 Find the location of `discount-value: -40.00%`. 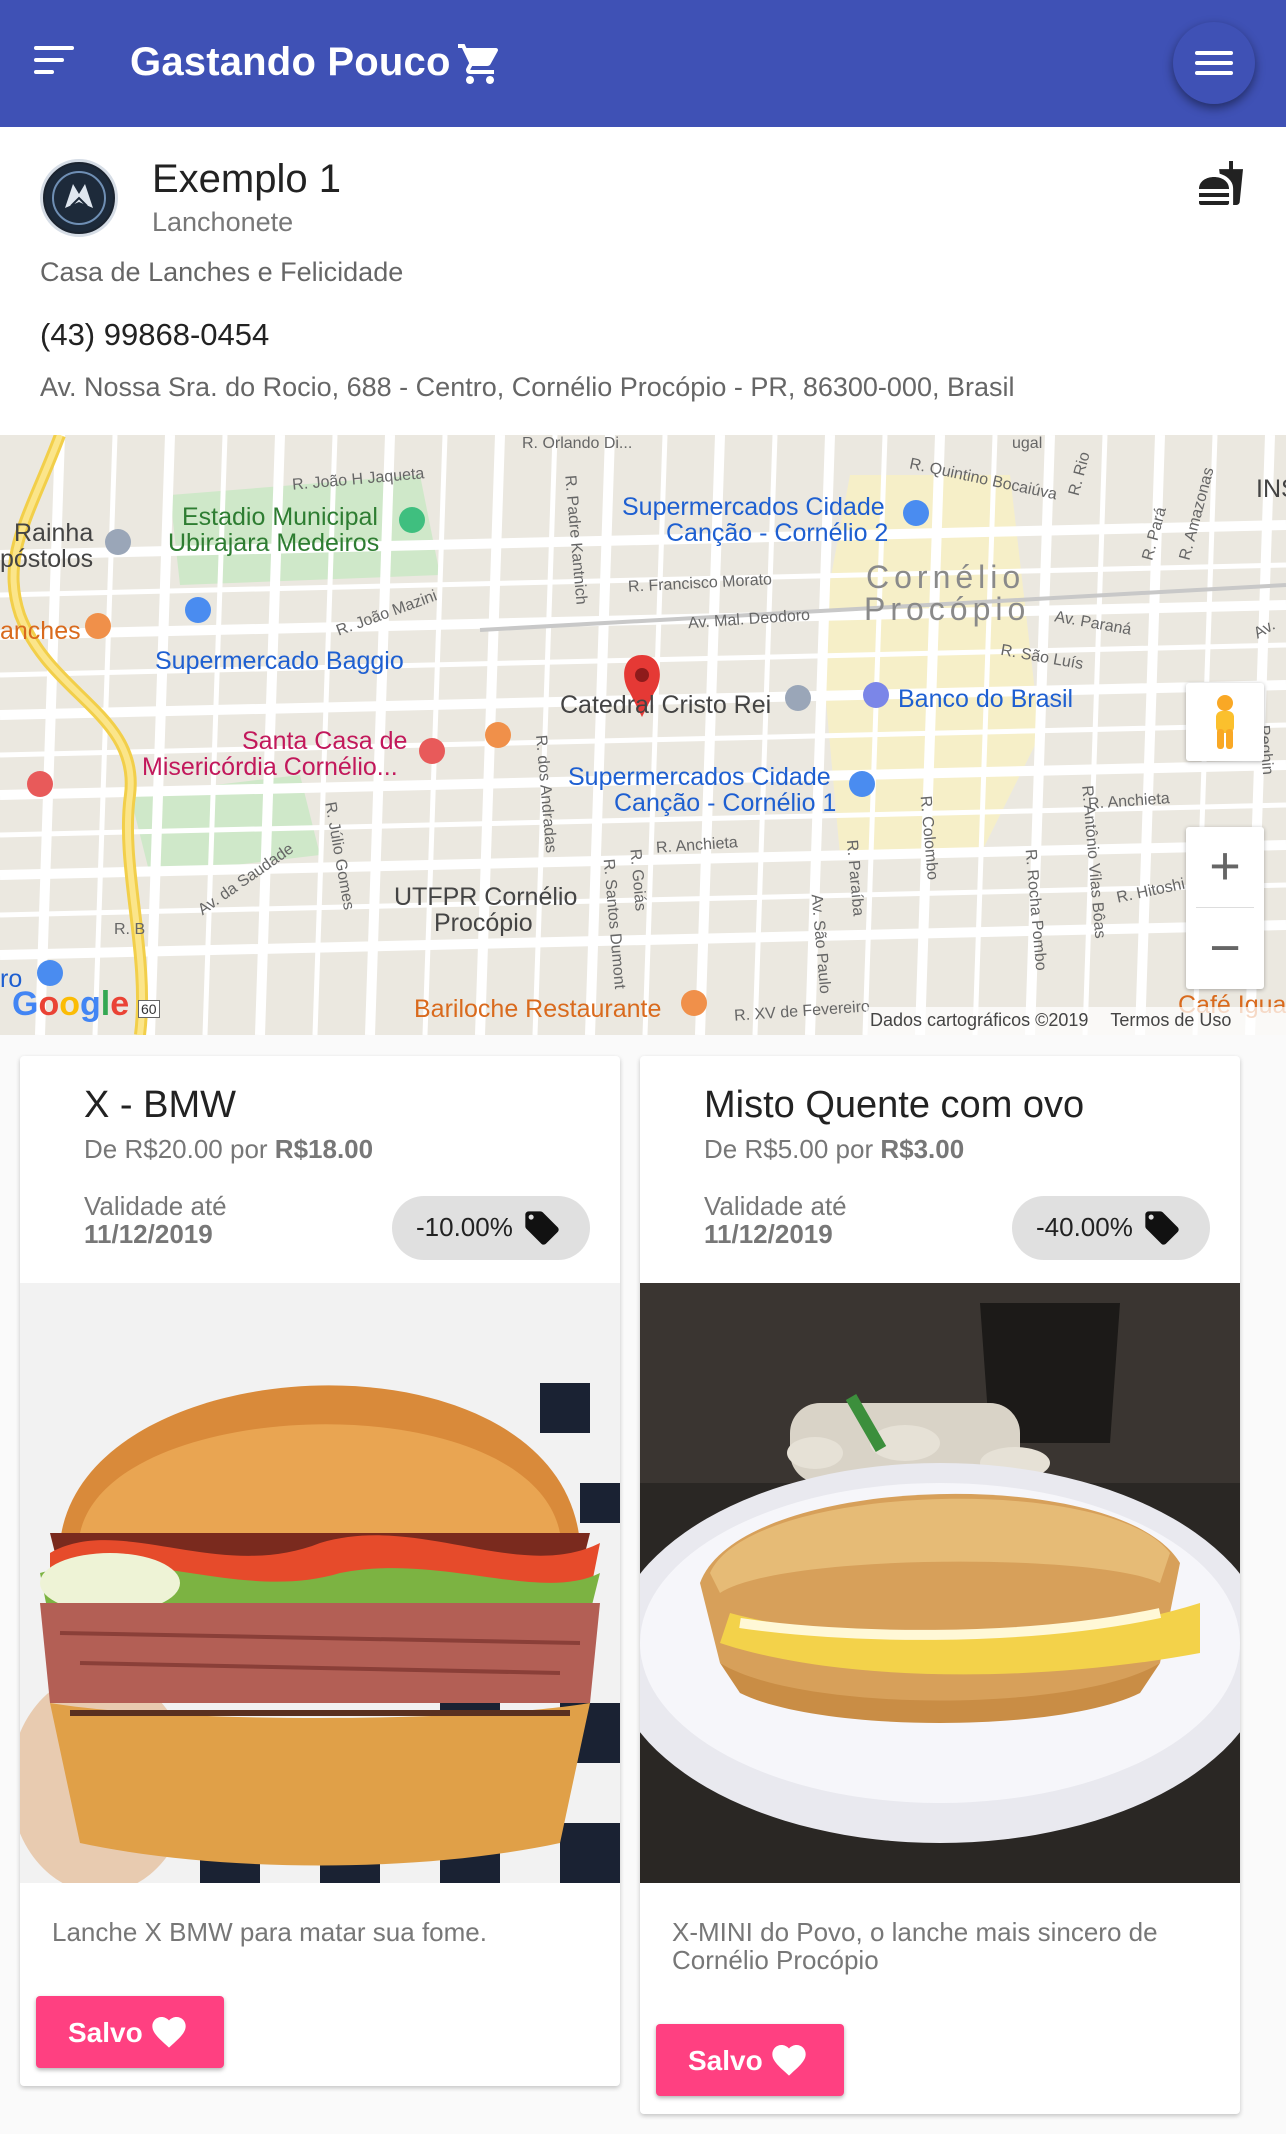

discount-value: -40.00% is located at coordinates (1084, 1227).